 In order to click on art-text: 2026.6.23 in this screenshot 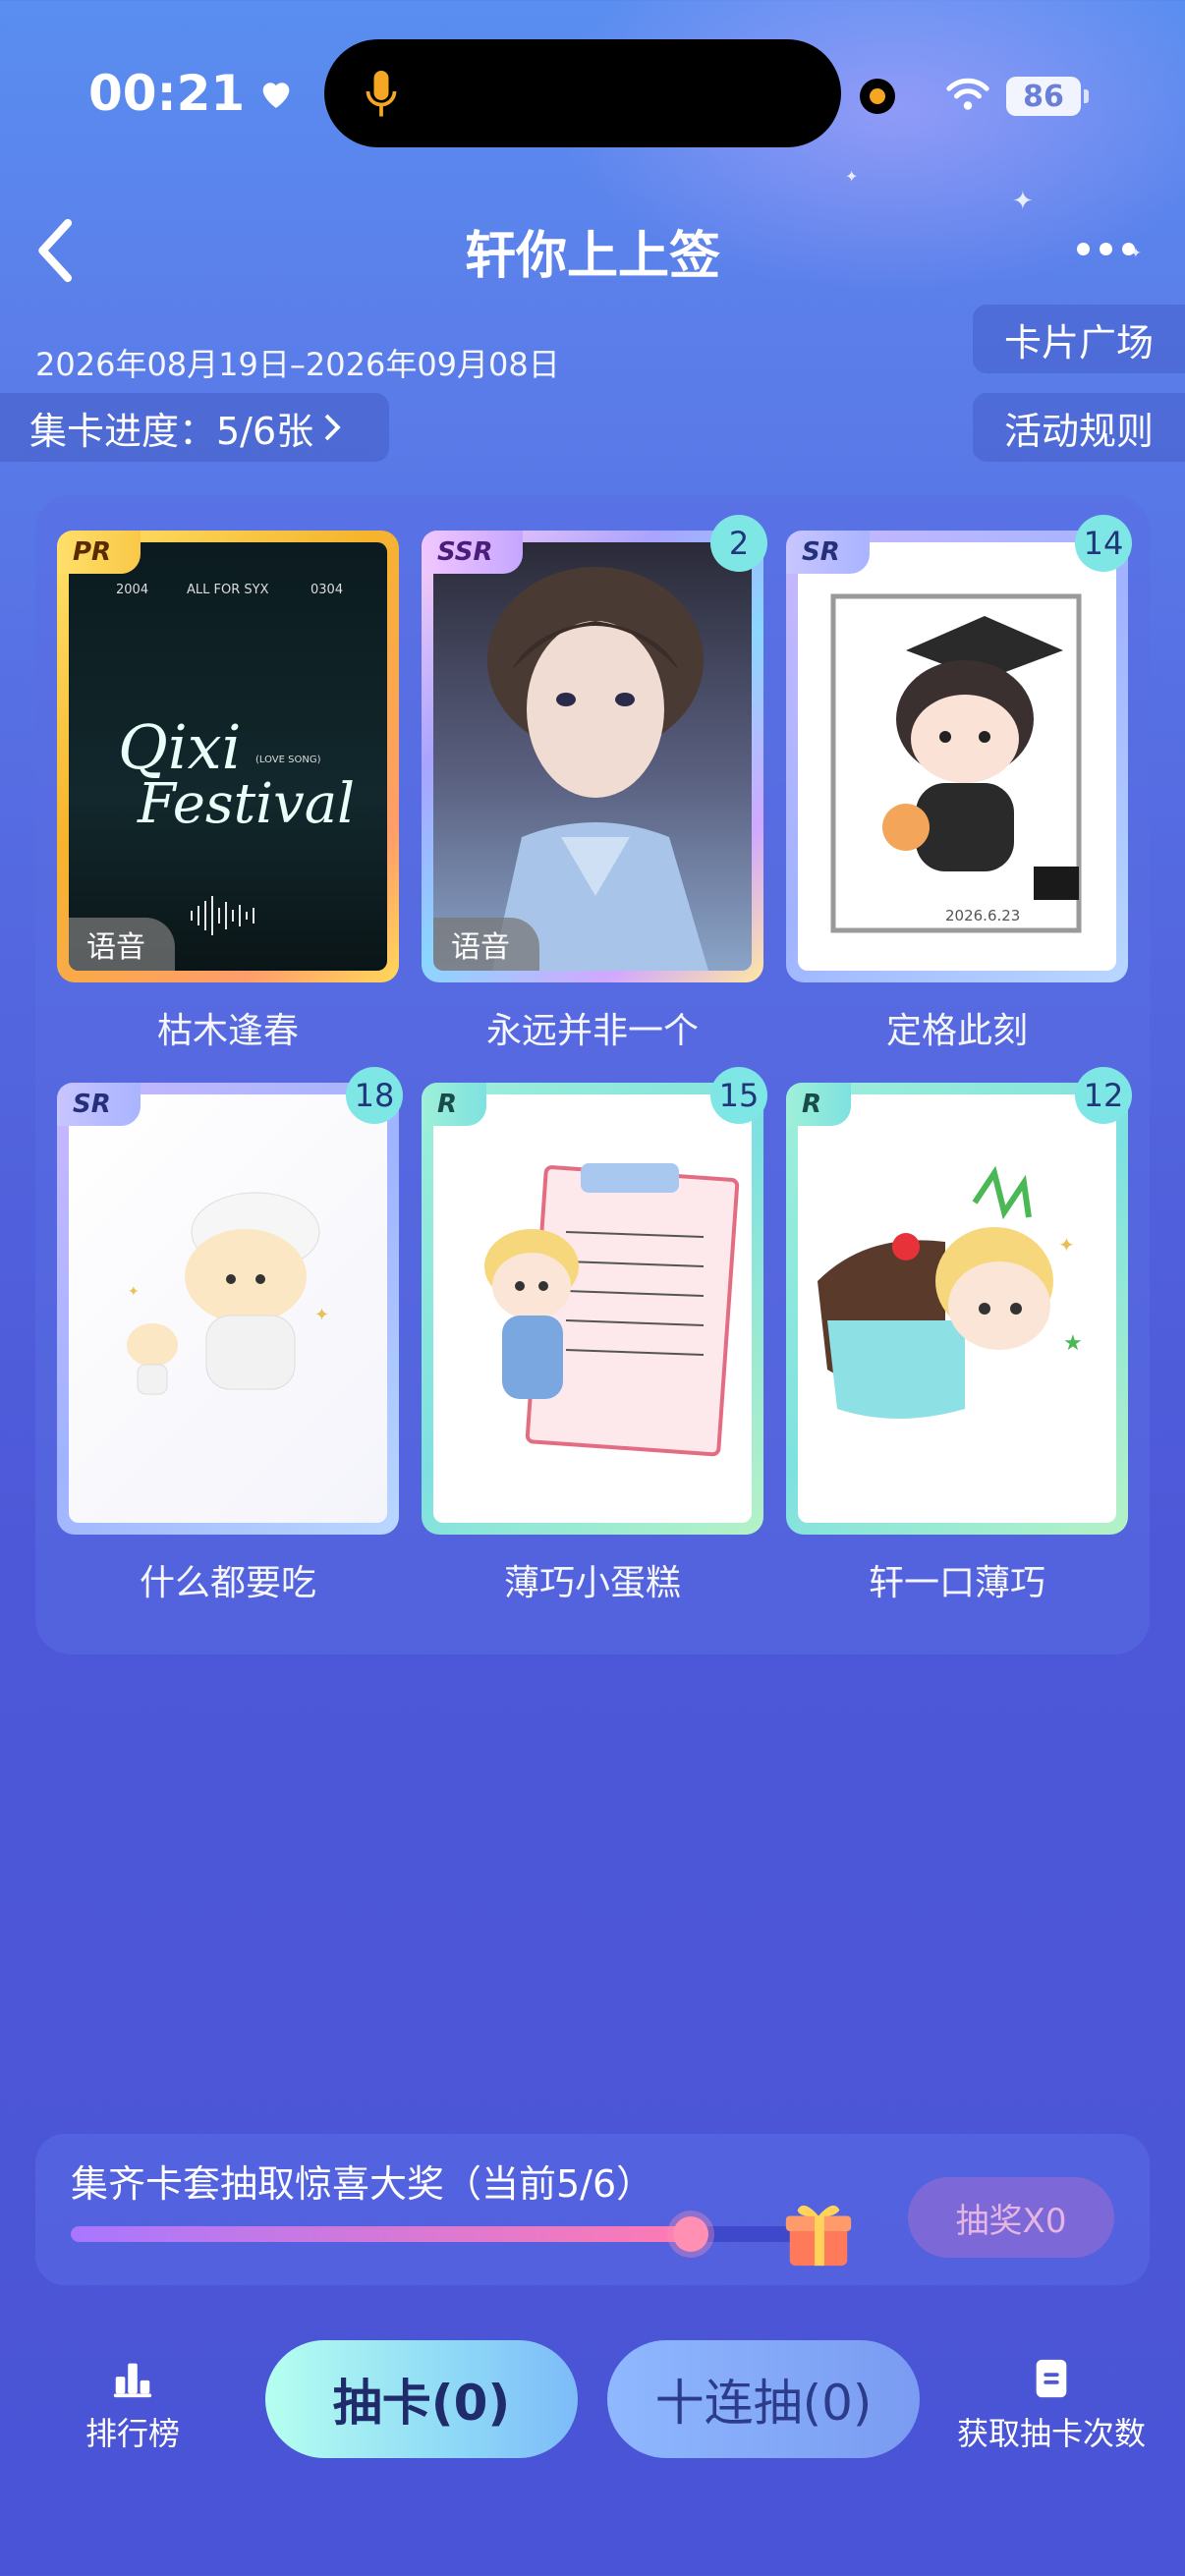, I will do `click(983, 915)`.